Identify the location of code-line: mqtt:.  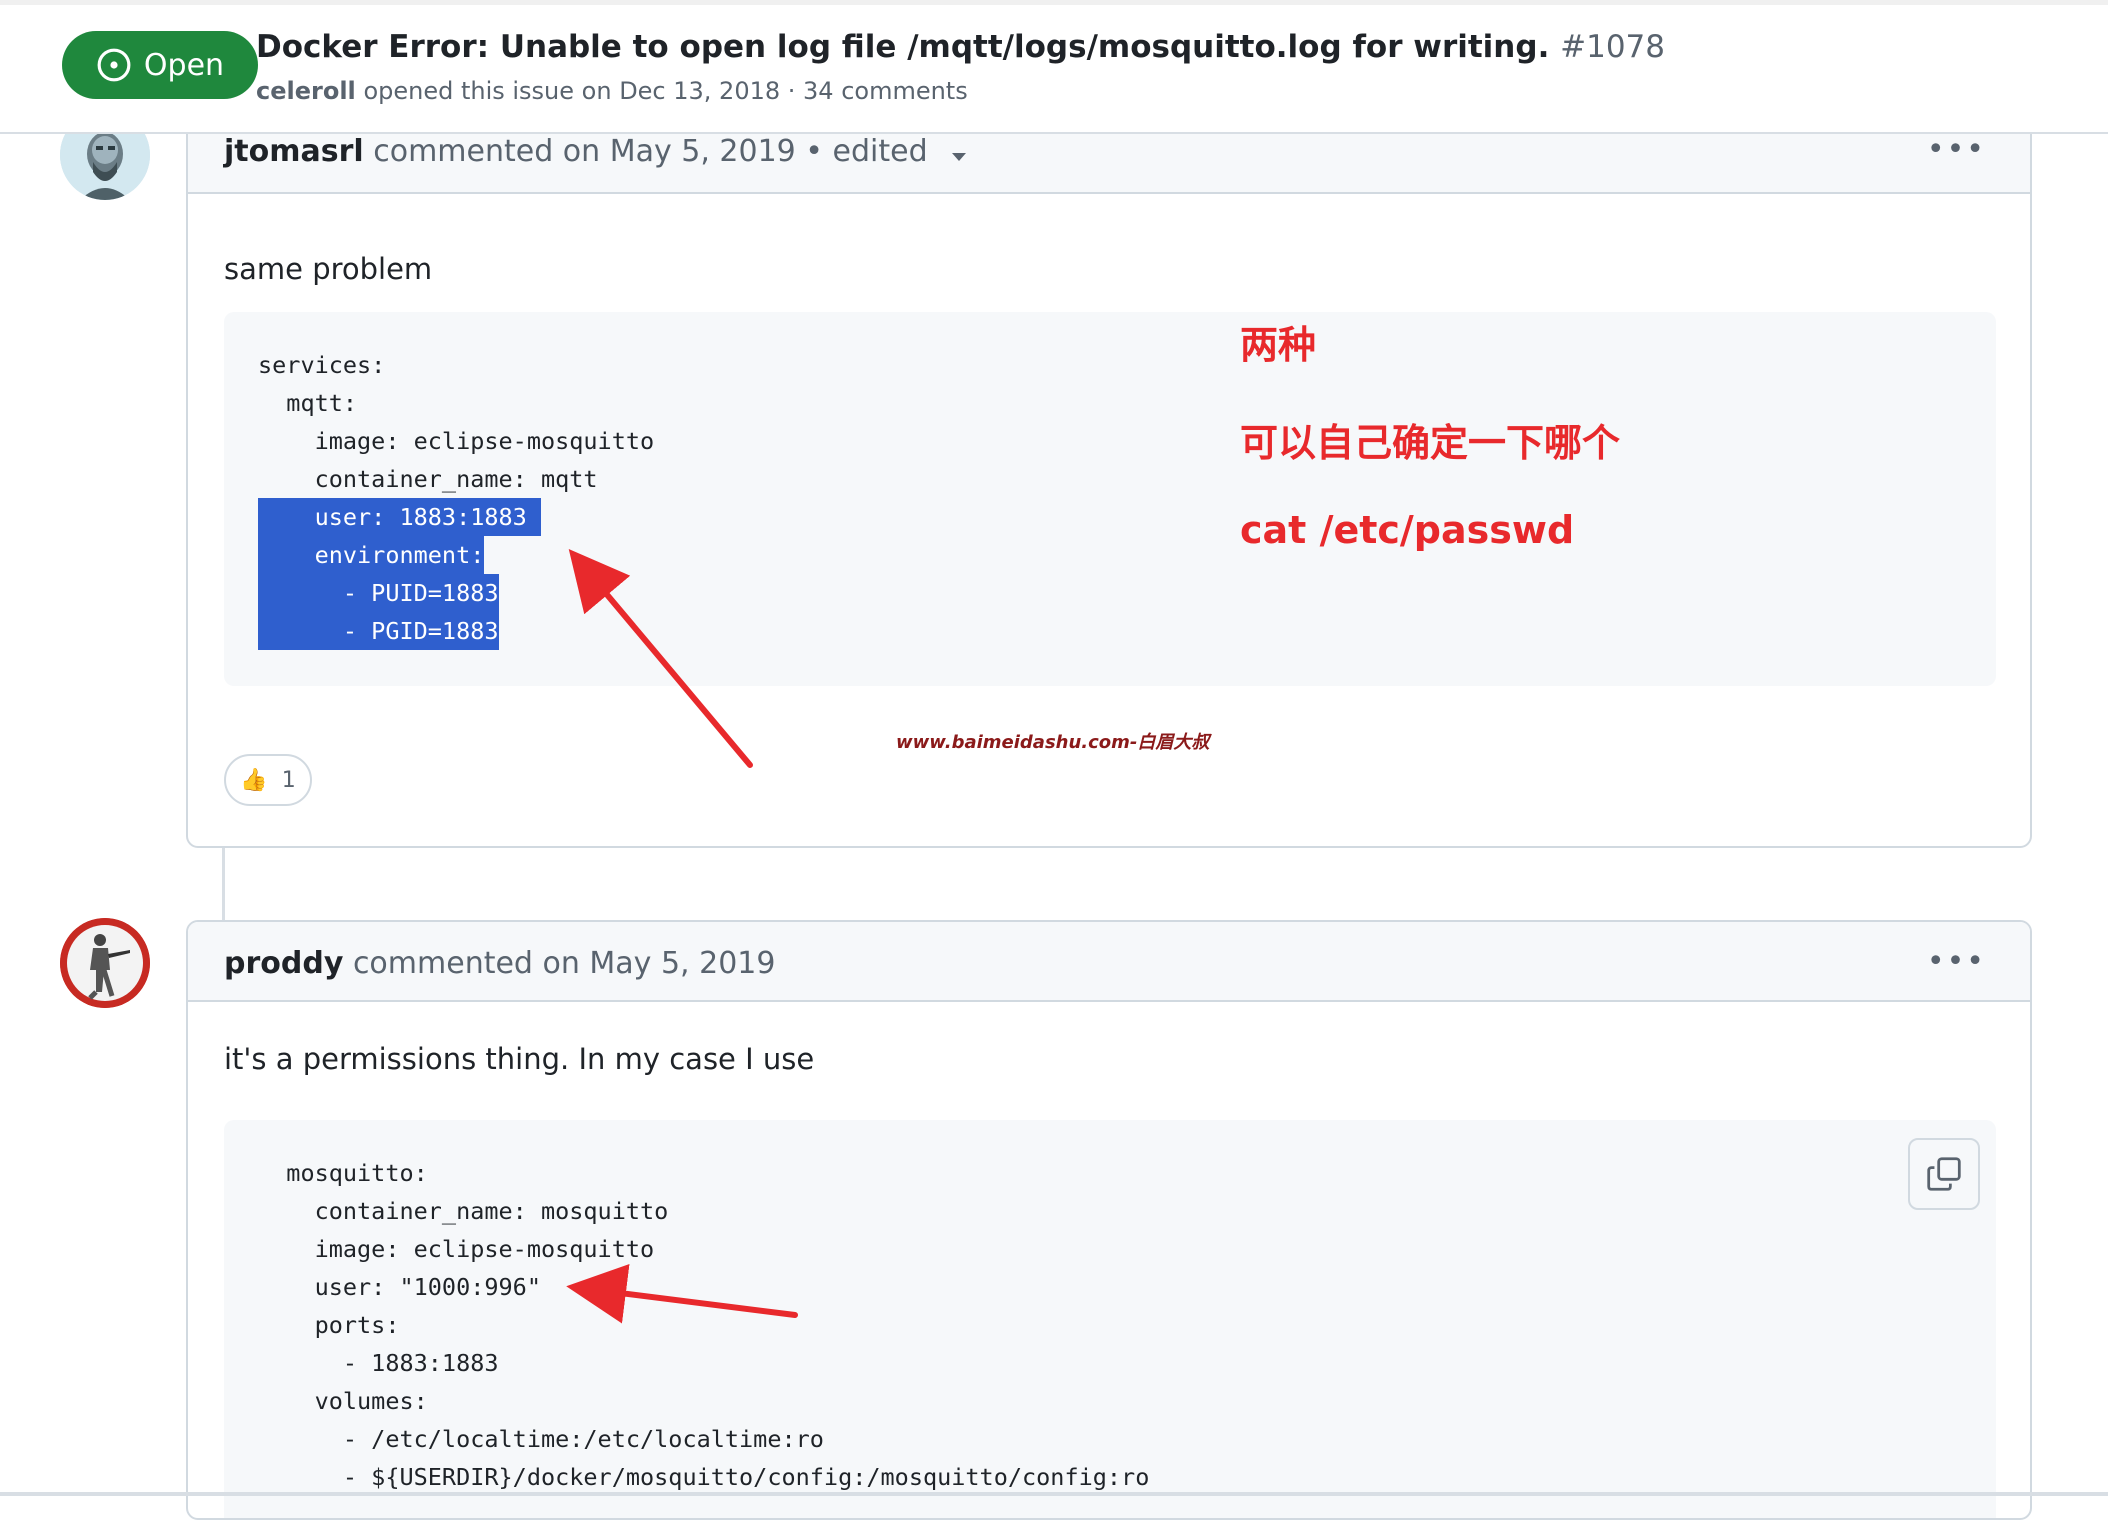
(308, 403).